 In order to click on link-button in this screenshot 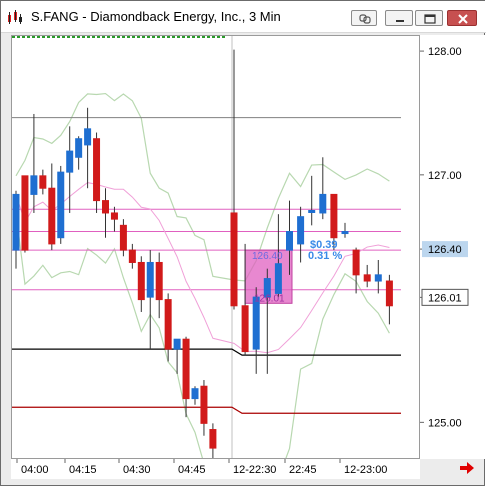, I will do `click(364, 18)`.